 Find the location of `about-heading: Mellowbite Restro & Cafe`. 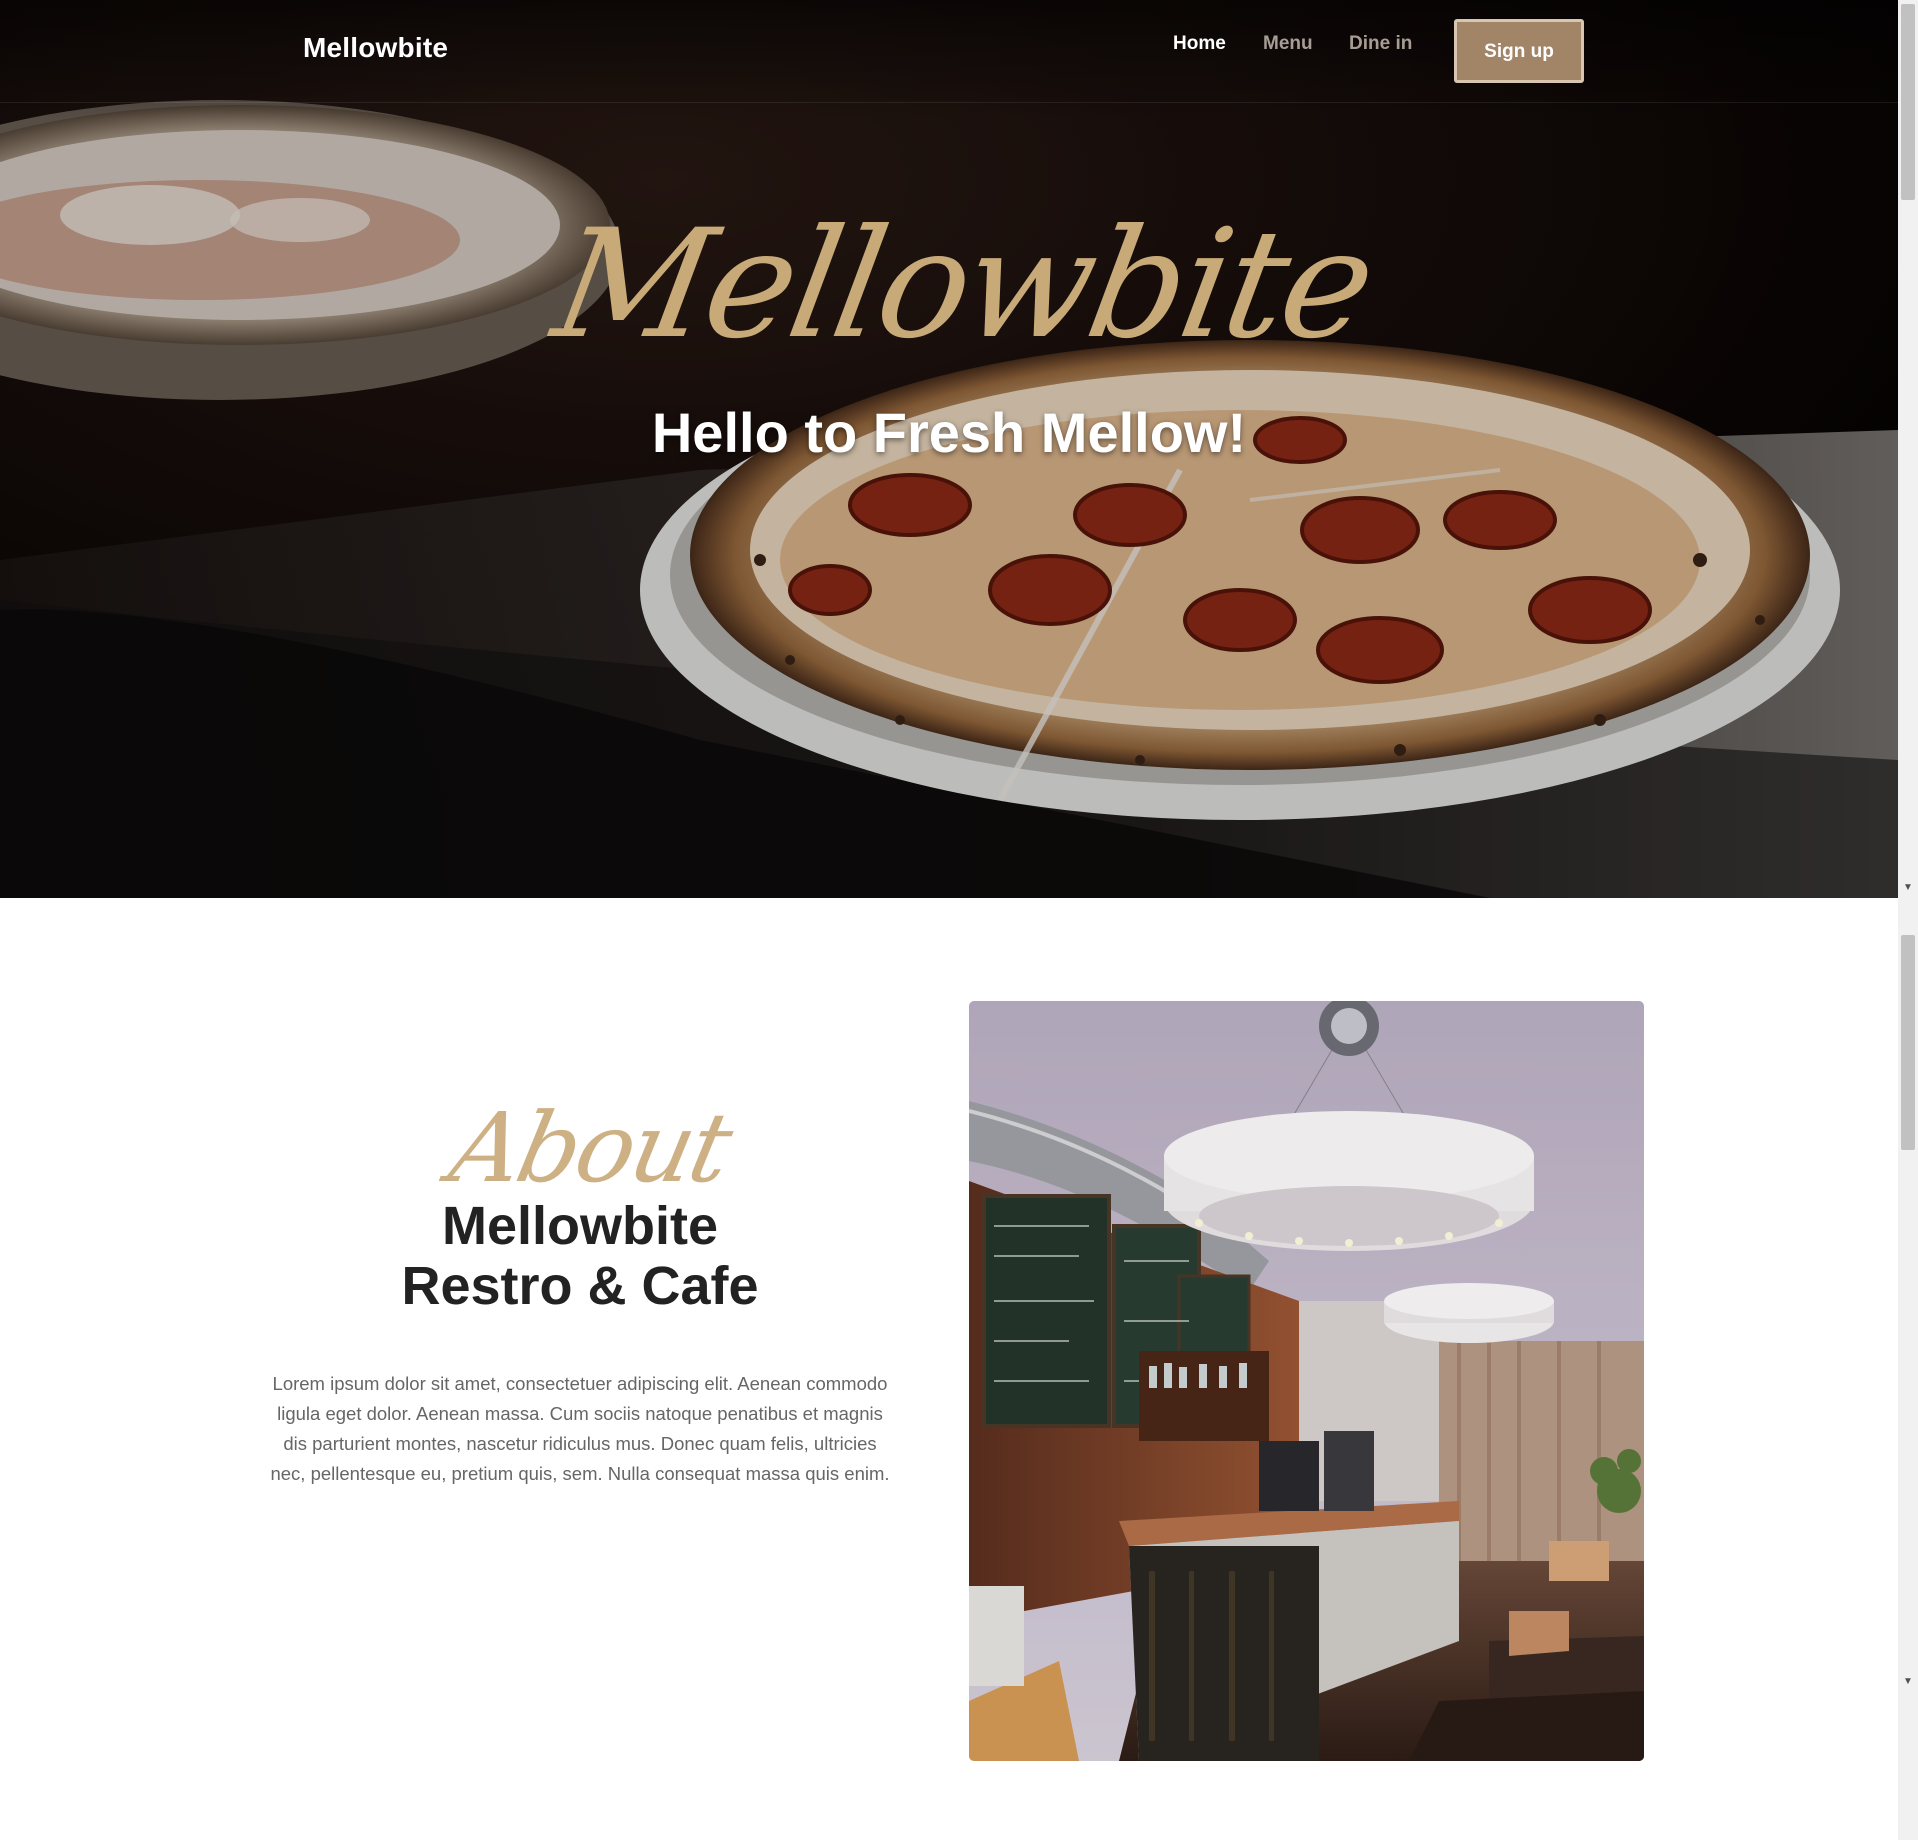

about-heading: Mellowbite Restro & Cafe is located at coordinates (580, 1256).